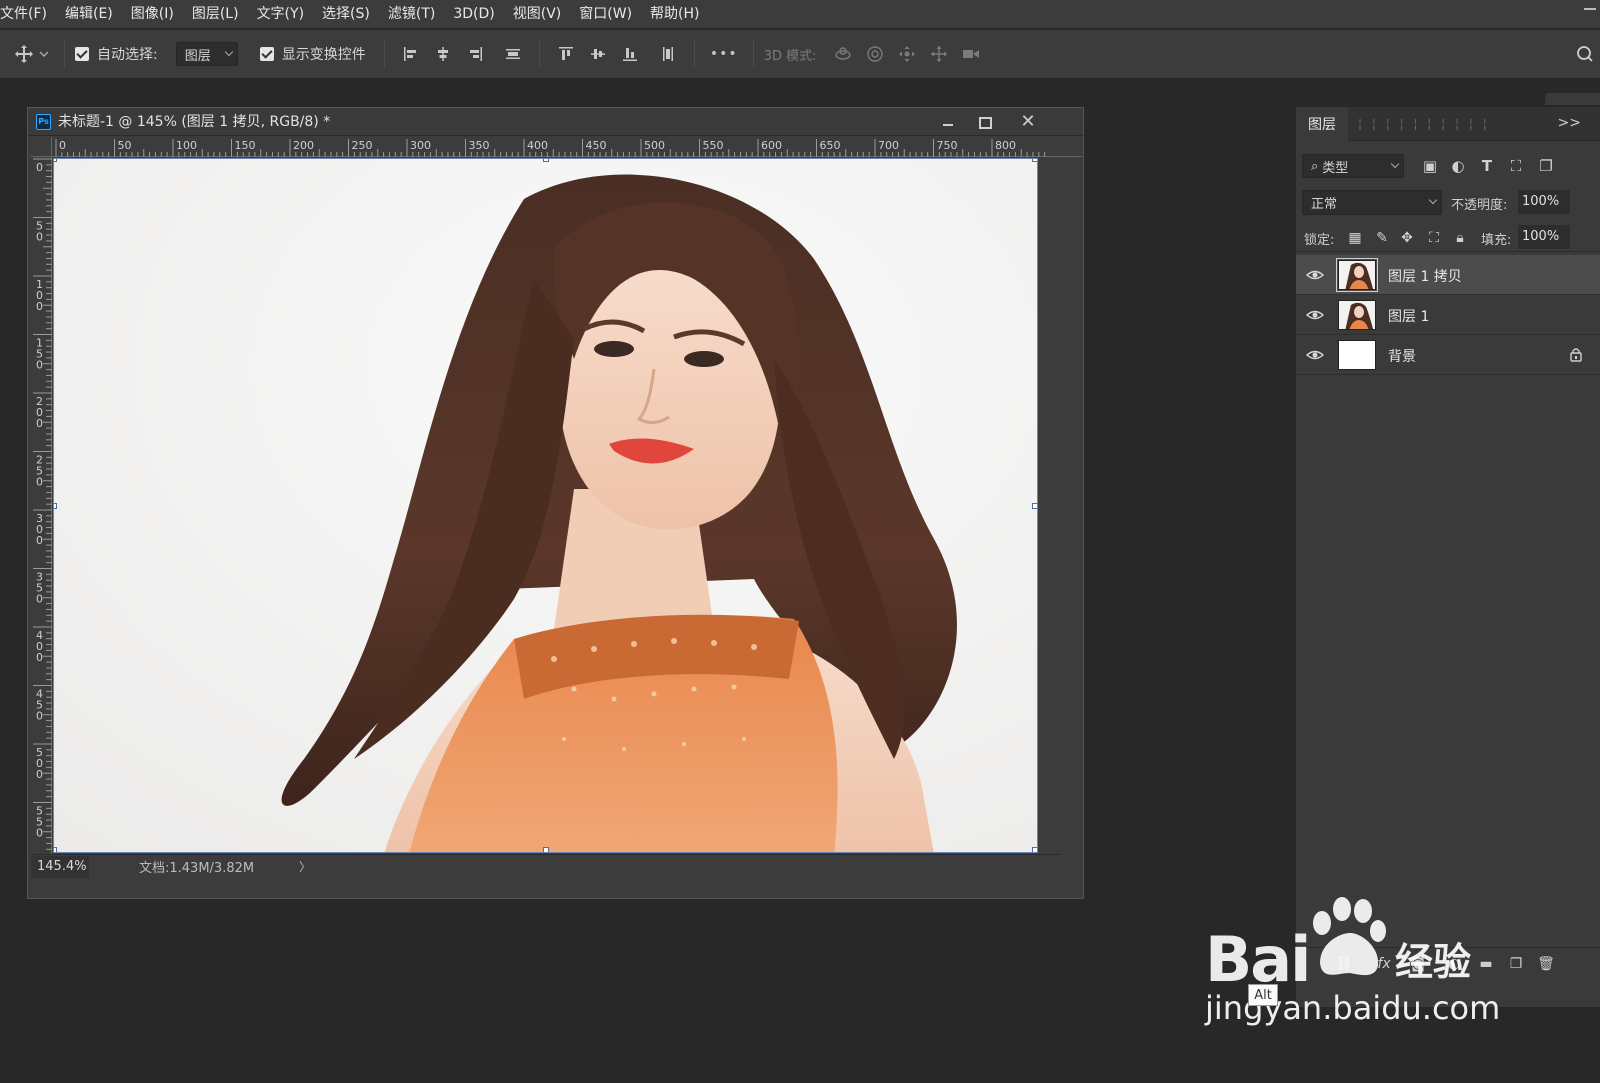 This screenshot has width=1600, height=1083. Describe the element at coordinates (197, 868) in the screenshot. I see `document-size-info: 文档:1.43M/3.82M` at that location.